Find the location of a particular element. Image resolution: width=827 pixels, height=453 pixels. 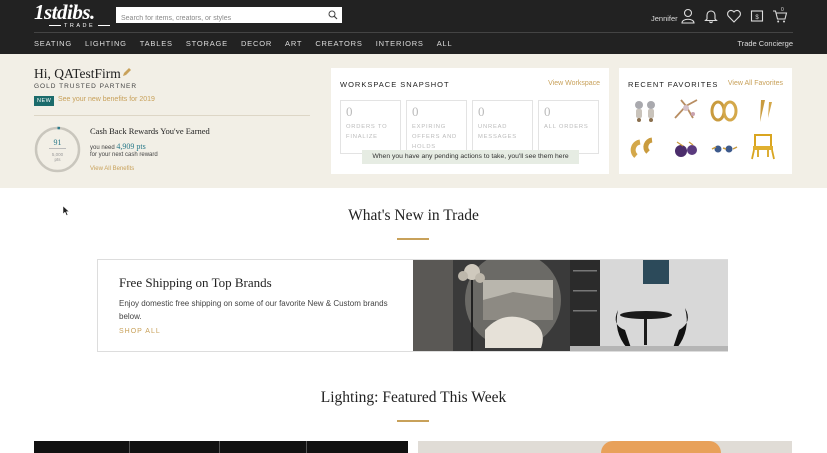

nav-decor: DECOR is located at coordinates (256, 43).